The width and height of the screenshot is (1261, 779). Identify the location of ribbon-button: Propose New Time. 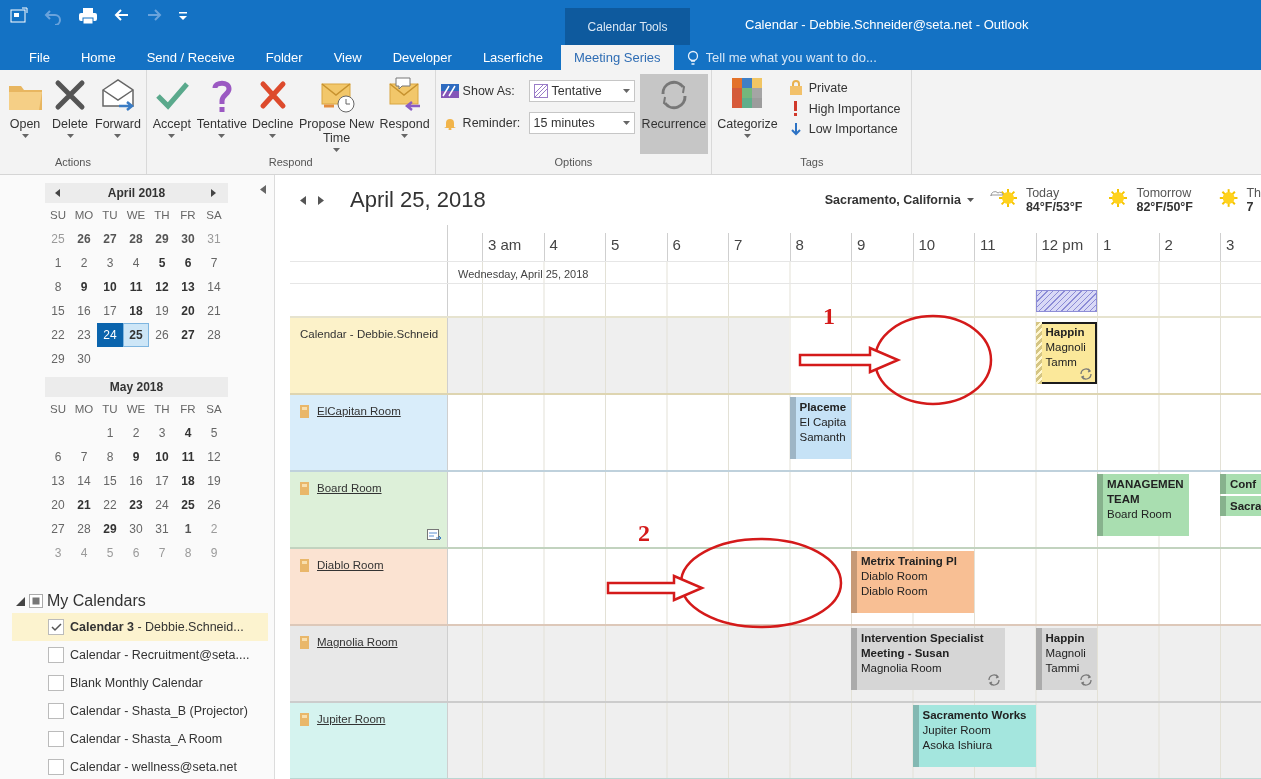
(336, 114).